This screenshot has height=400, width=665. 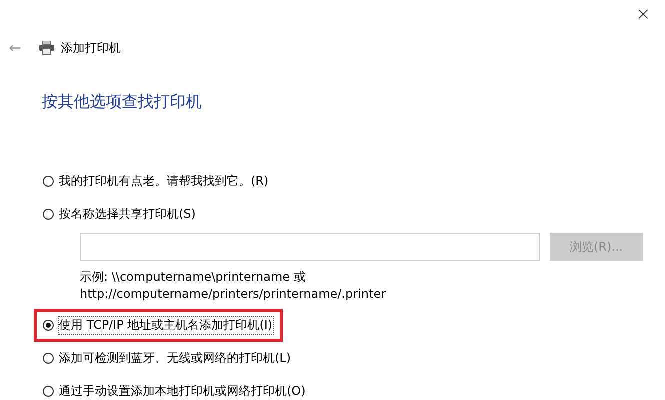 What do you see at coordinates (164, 181) in the screenshot?
I see `option-label: 我的打印机有点老。请帮我找到它。(R)` at bounding box center [164, 181].